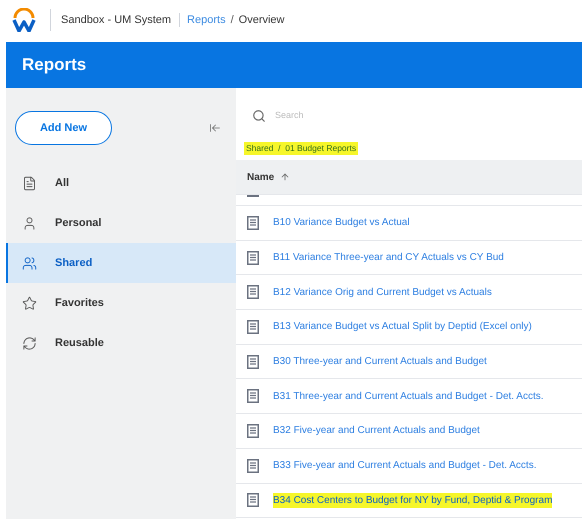 Image resolution: width=582 pixels, height=519 pixels. What do you see at coordinates (261, 20) in the screenshot?
I see `breadcrumb-current: Overview` at bounding box center [261, 20].